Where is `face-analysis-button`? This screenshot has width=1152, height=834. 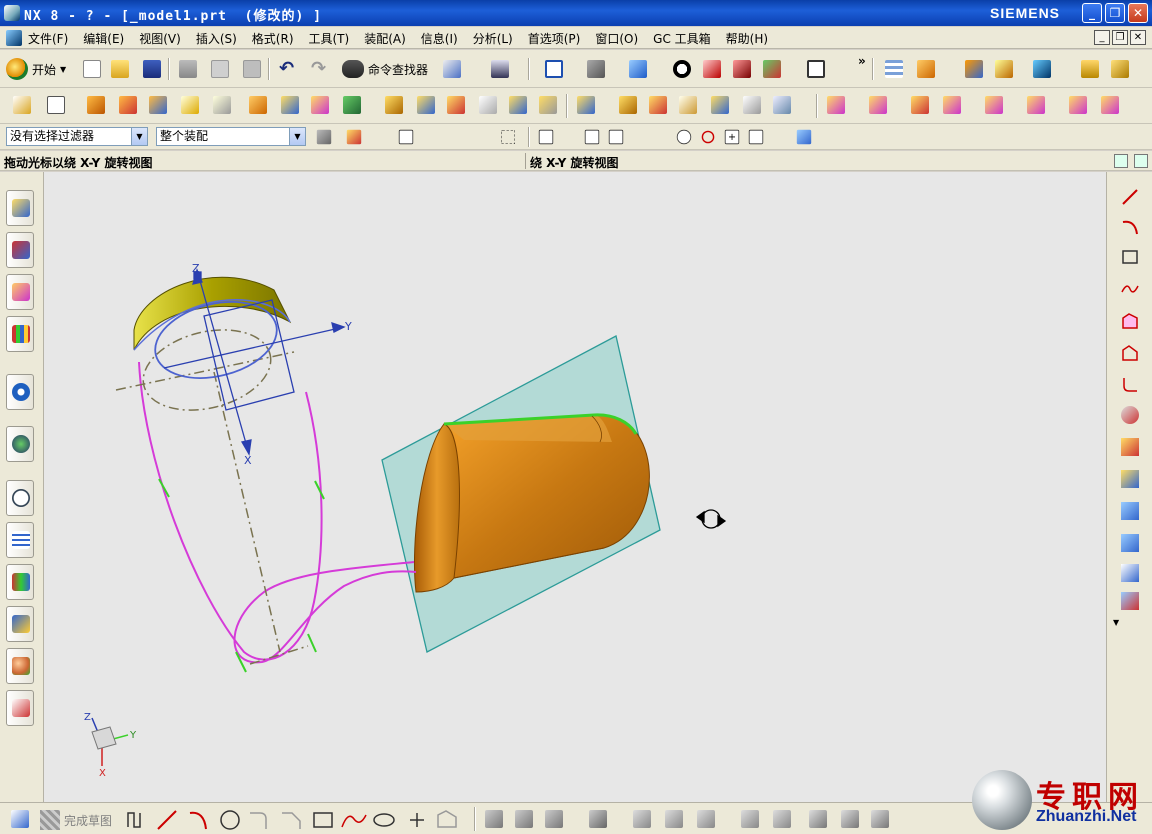
face-analysis-button is located at coordinates (772, 69).